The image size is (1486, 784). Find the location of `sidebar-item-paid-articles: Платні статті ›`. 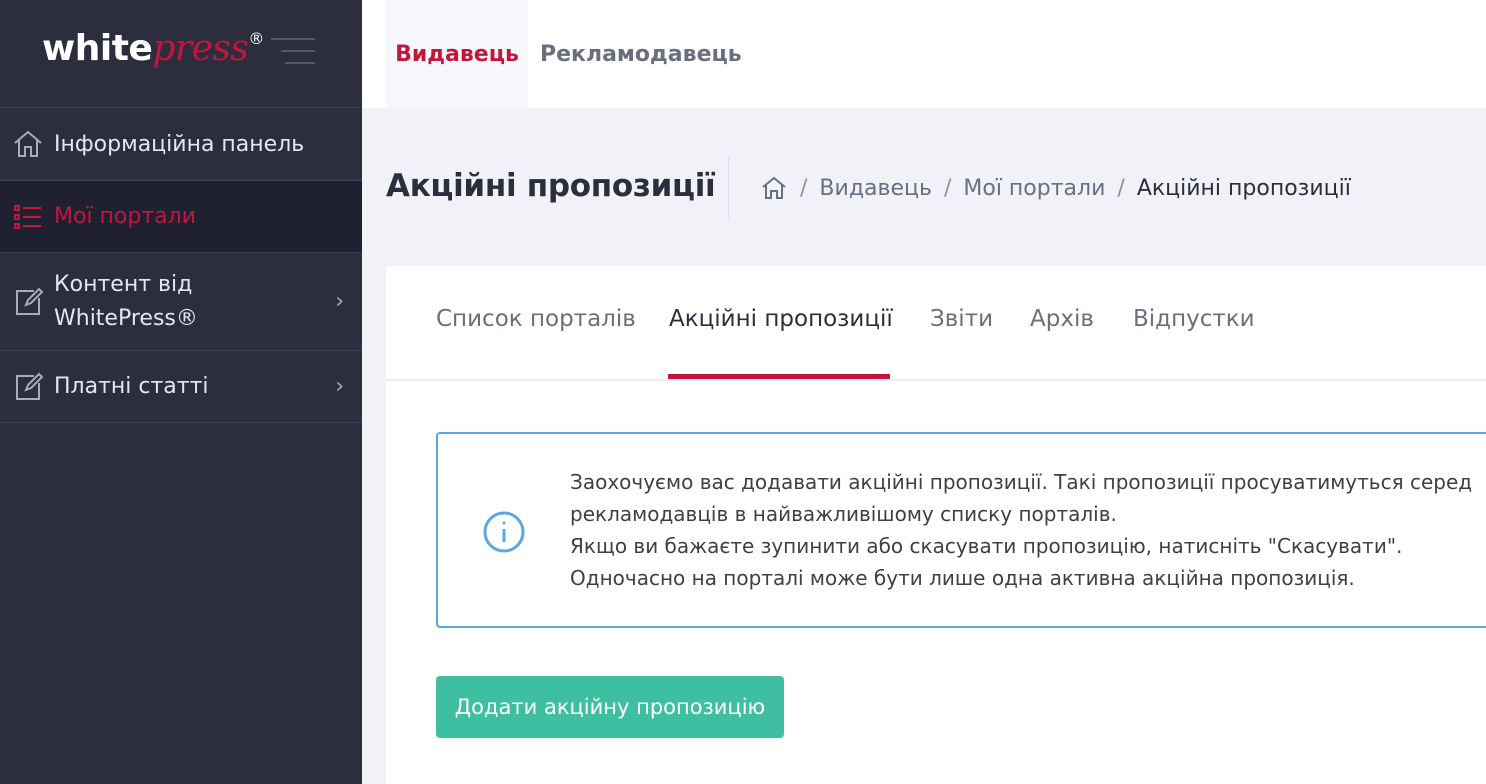

sidebar-item-paid-articles: Платні статті › is located at coordinates (181, 387).